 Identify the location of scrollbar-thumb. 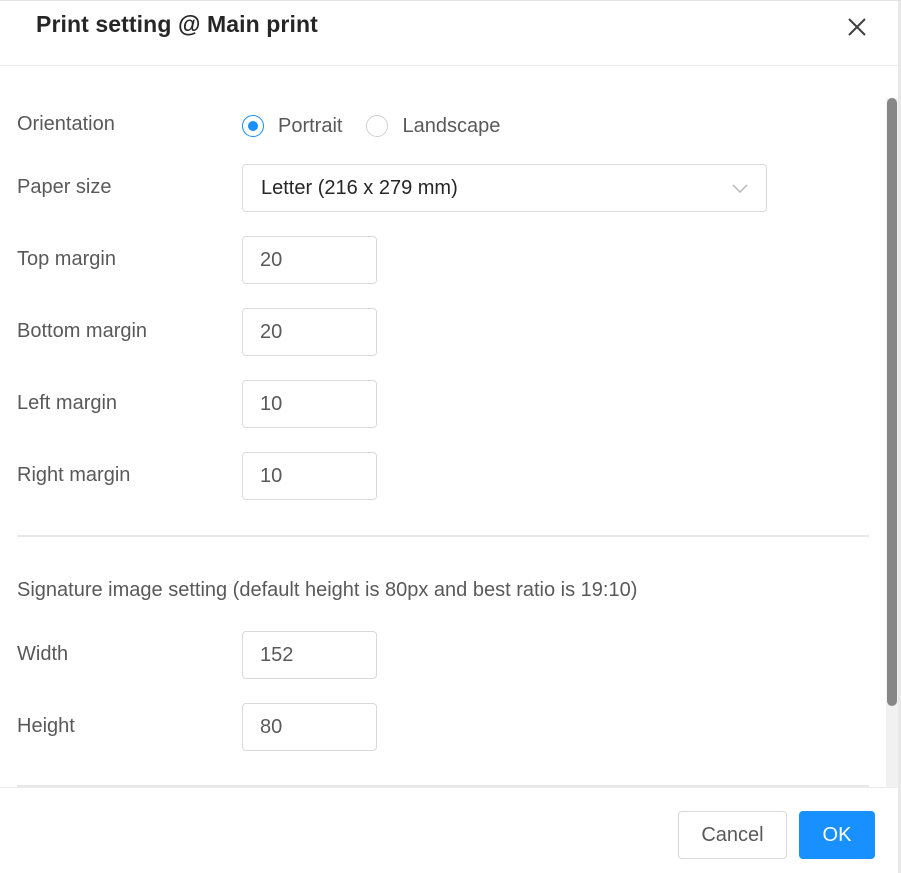
(892, 402).